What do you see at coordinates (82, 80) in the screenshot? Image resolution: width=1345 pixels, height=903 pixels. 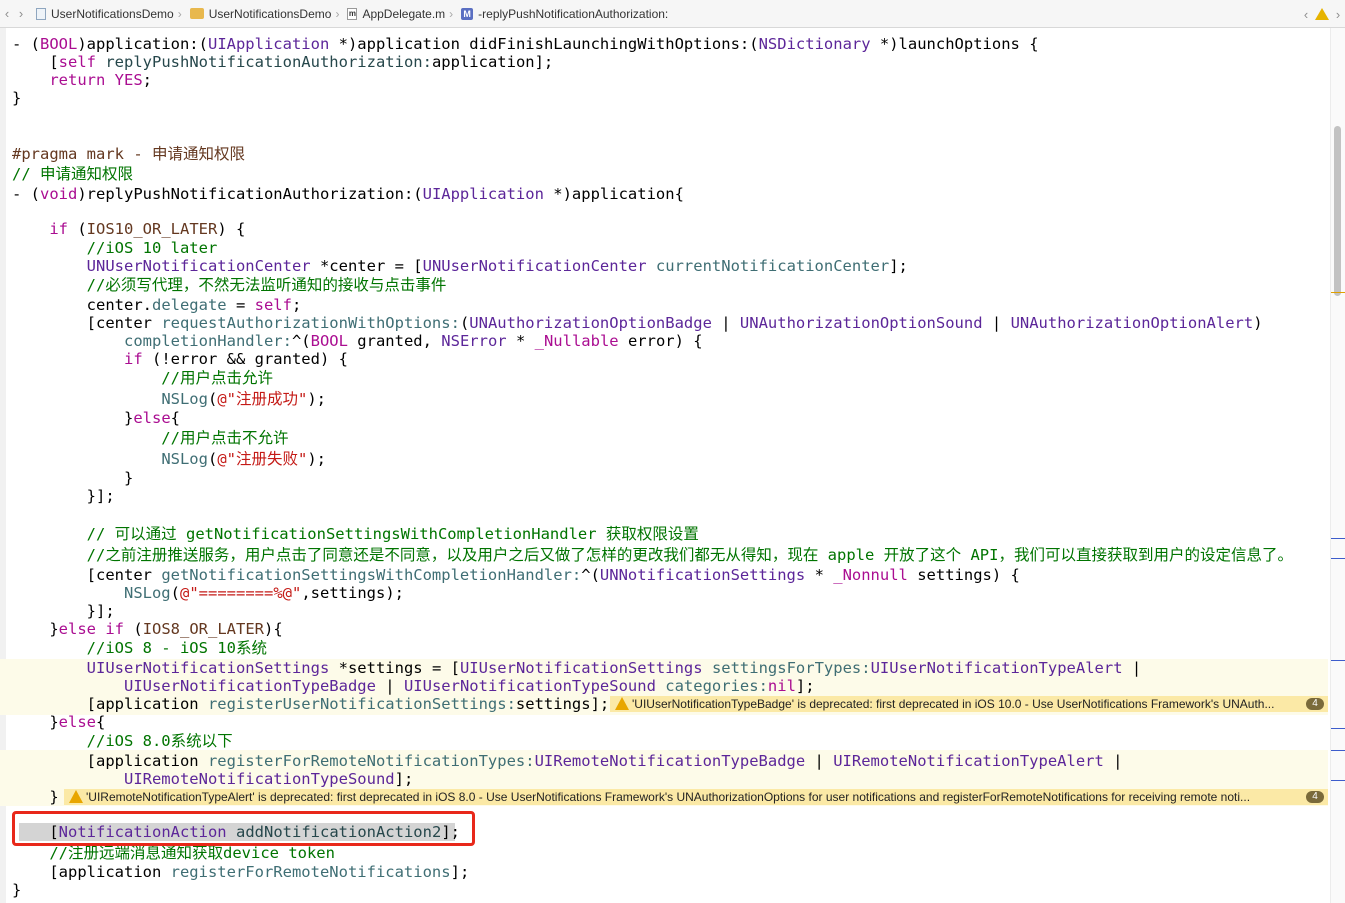 I see `code-line: return YES;` at bounding box center [82, 80].